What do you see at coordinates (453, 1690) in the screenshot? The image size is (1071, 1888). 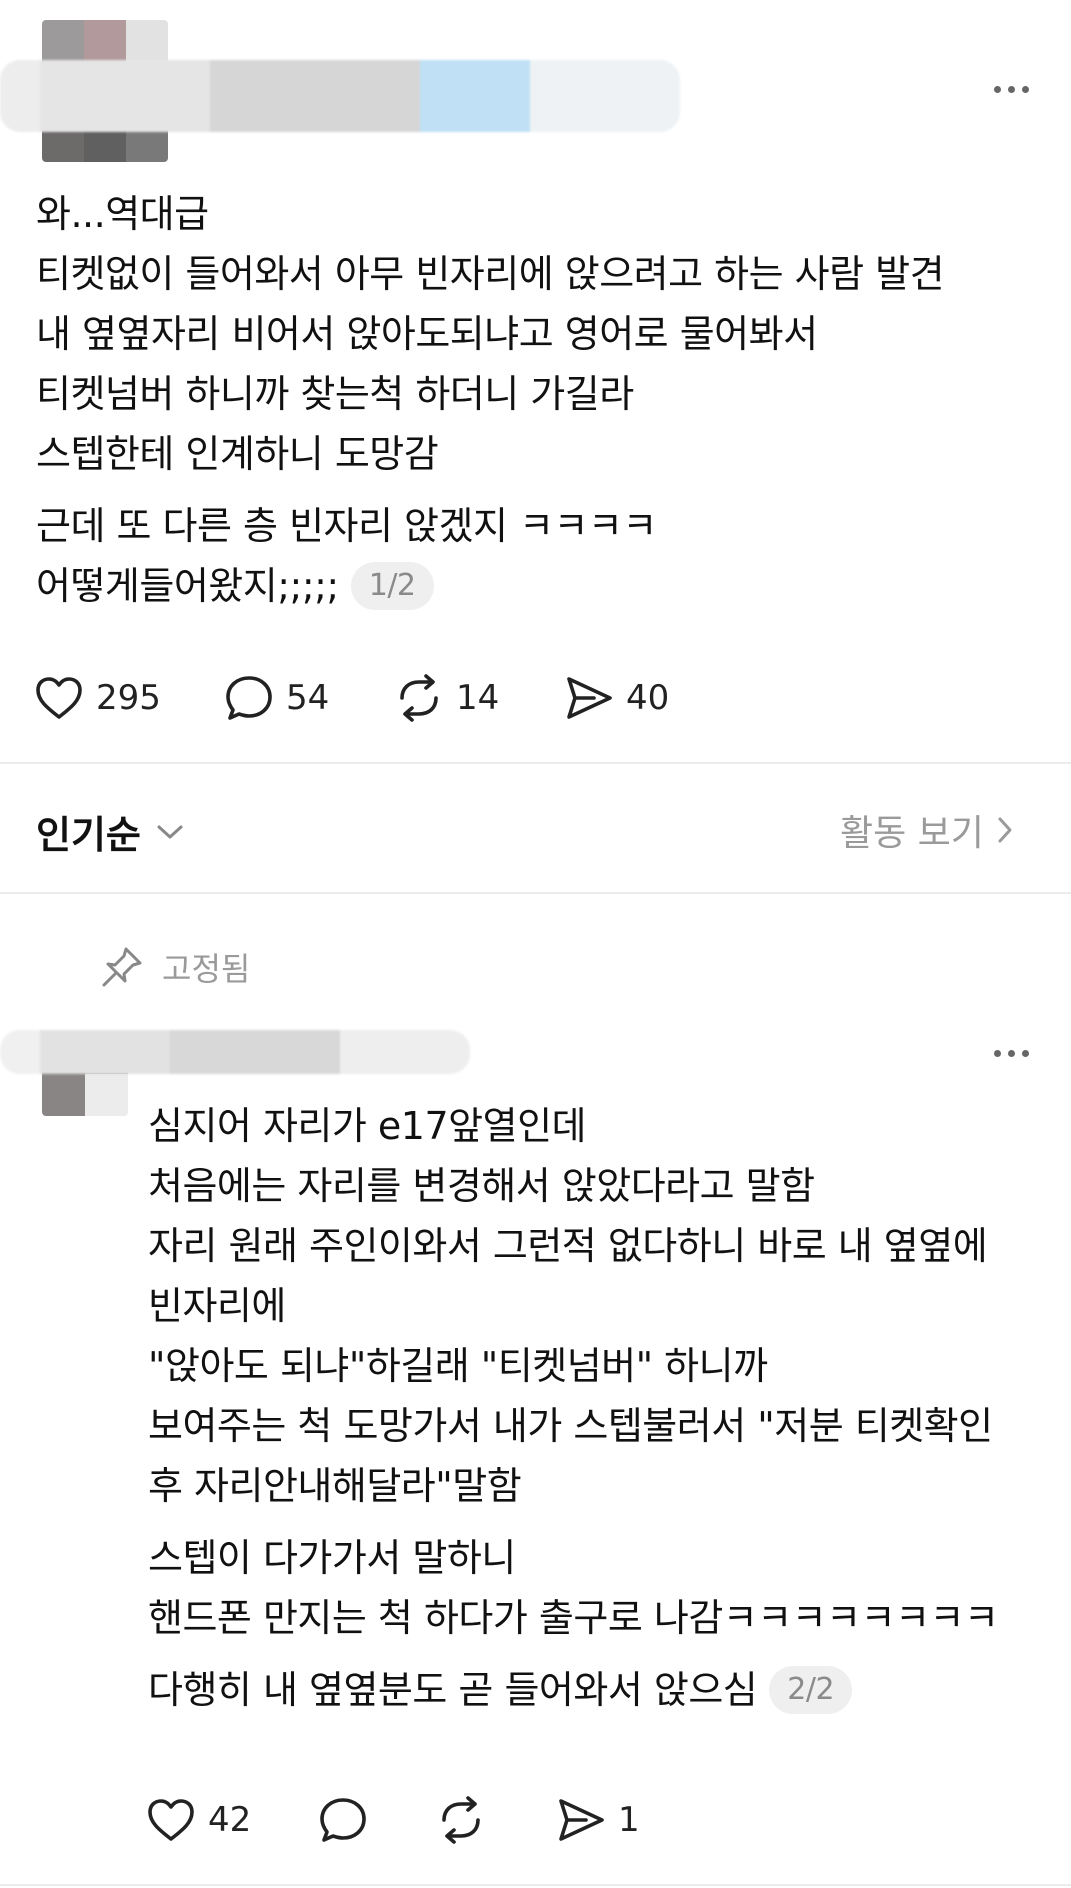 I see `reply-line: 다행히 내 옆옆분도 곧 들어와서 앉으심` at bounding box center [453, 1690].